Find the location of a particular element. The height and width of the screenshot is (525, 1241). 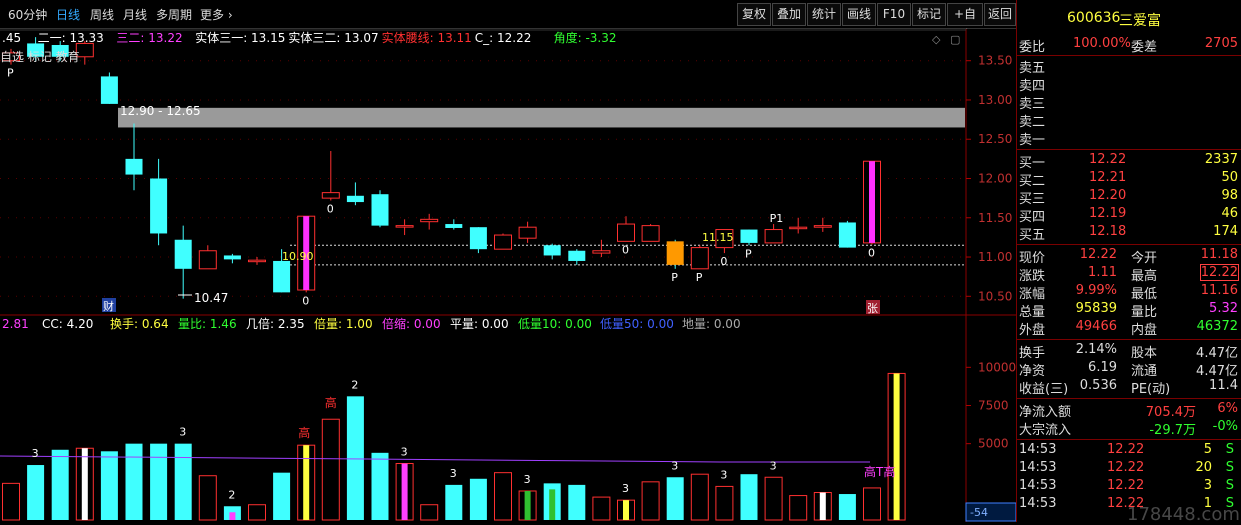

volume-legend-item: 换手: 0.64 is located at coordinates (139, 324).